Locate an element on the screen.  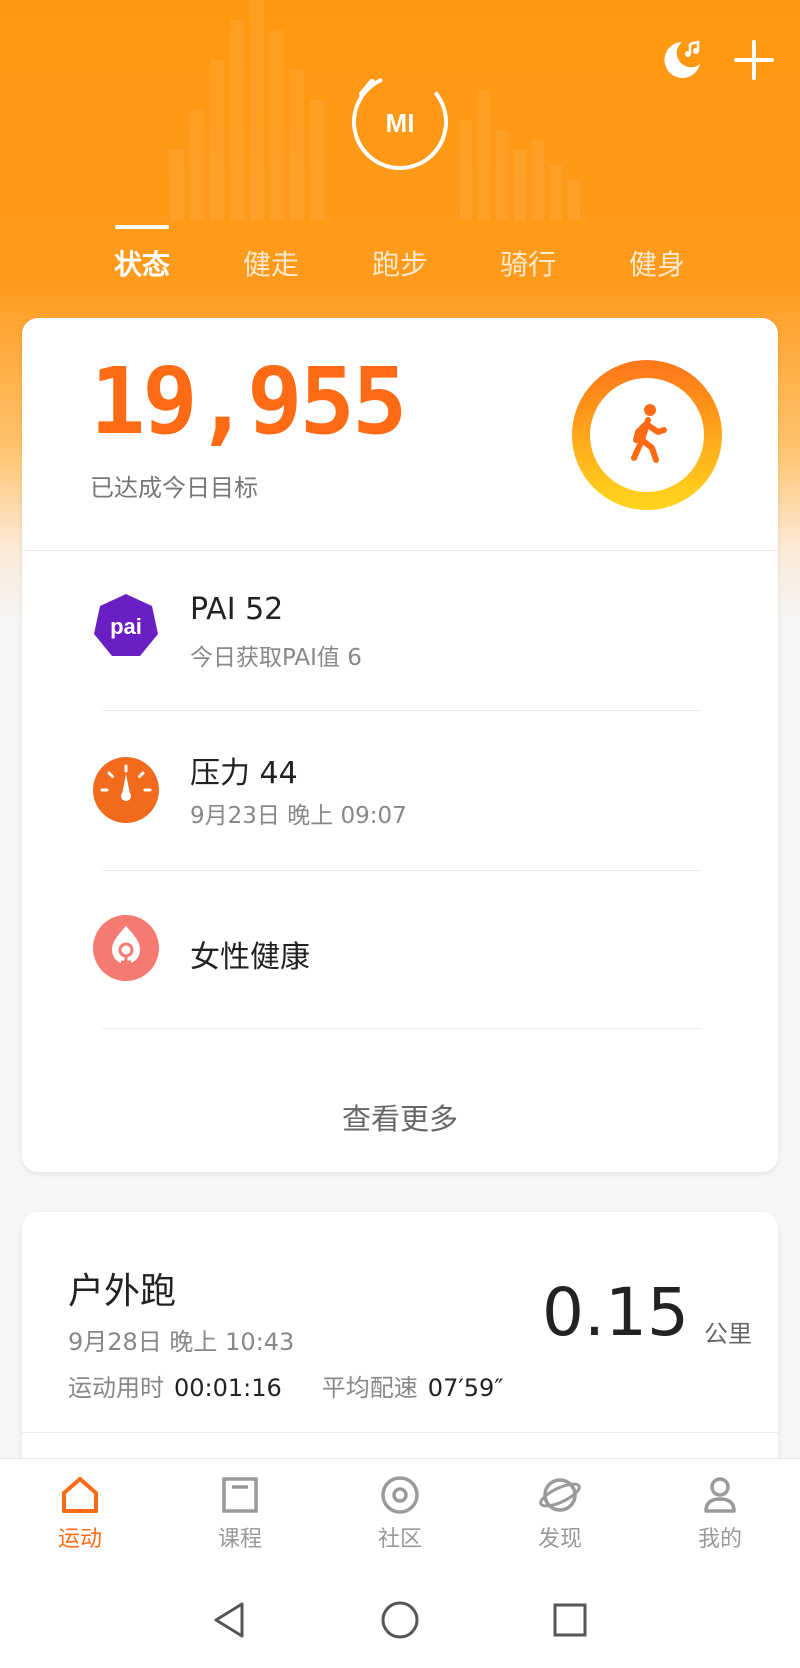
discover-icon is located at coordinates (560, 1495).